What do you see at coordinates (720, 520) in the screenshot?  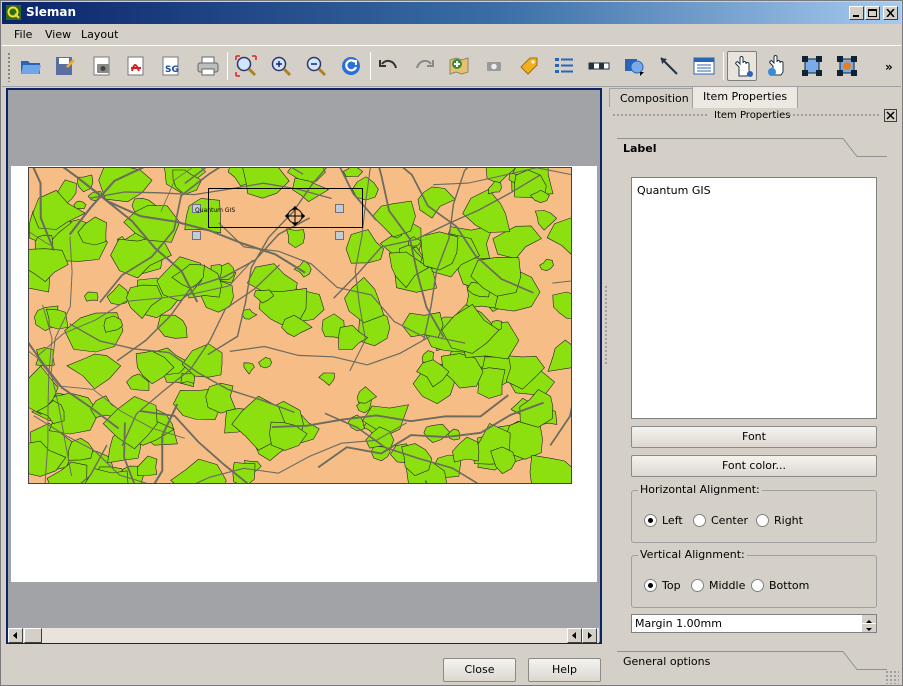 I see `radio-center: Center` at bounding box center [720, 520].